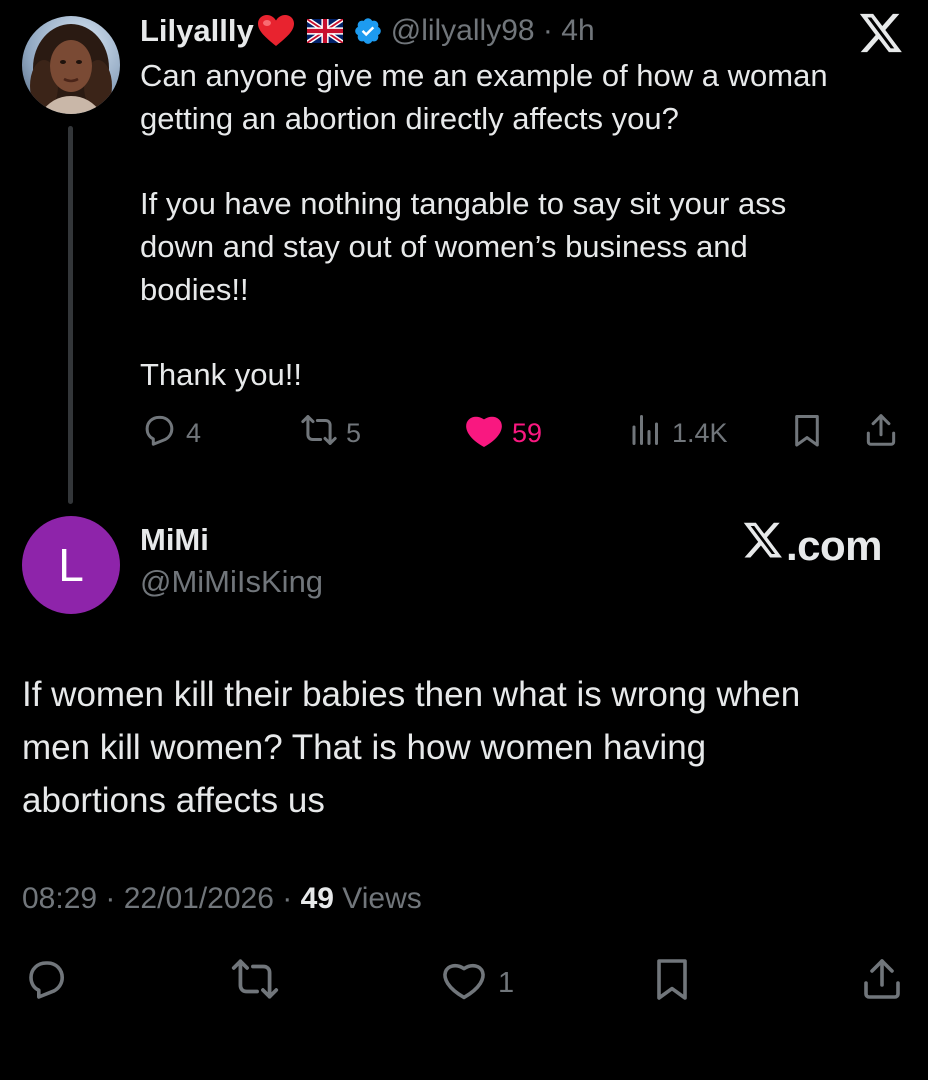 This screenshot has width=928, height=1080. I want to click on tweet-text-line: Thank you!!, so click(221, 374).